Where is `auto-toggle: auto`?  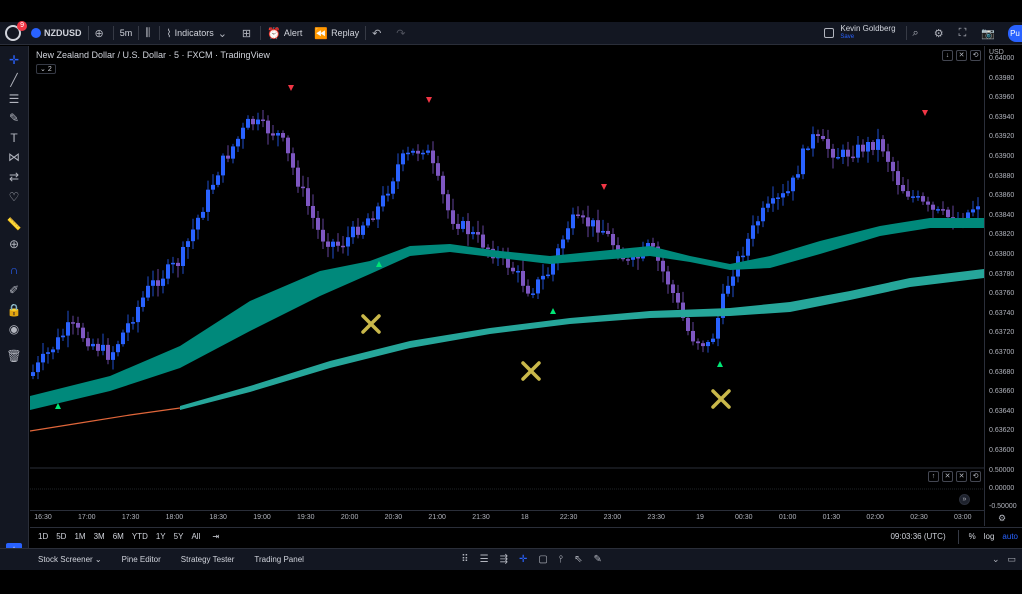 auto-toggle: auto is located at coordinates (1010, 536).